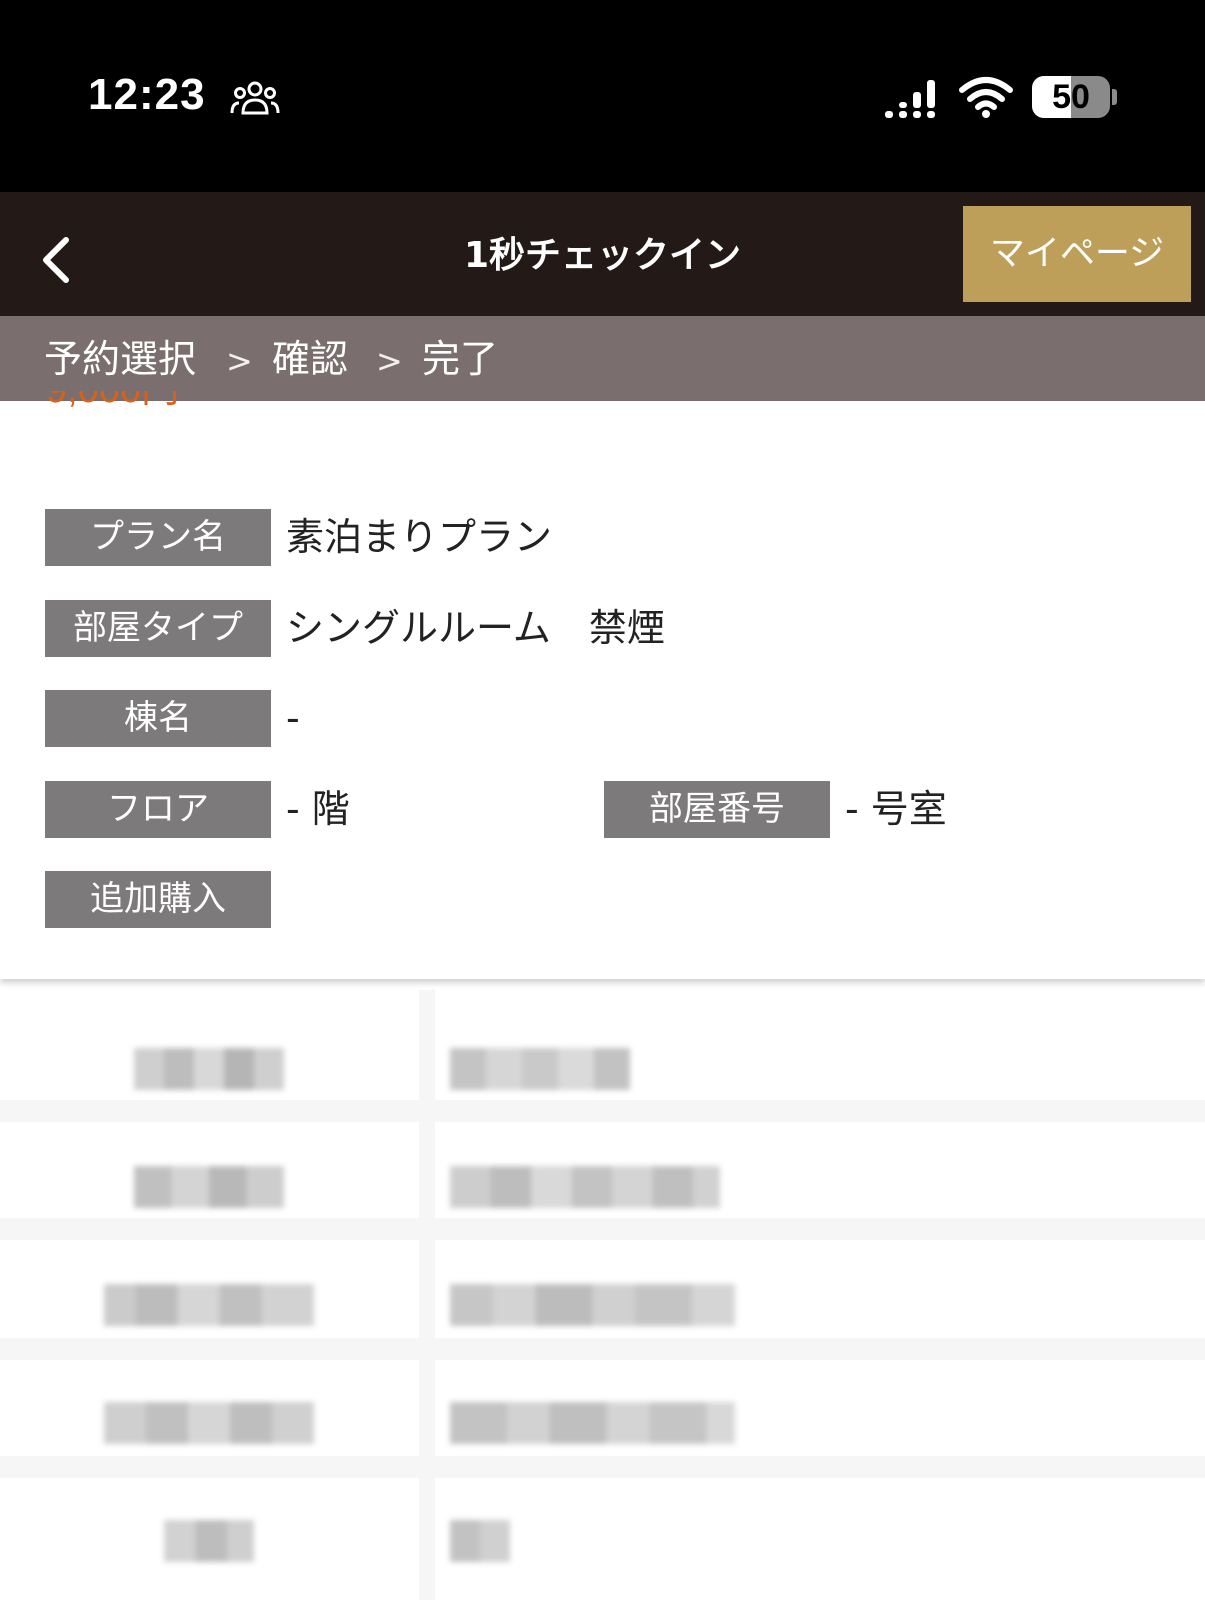 This screenshot has width=1205, height=1600. What do you see at coordinates (475, 628) in the screenshot?
I see `room-type-value: シングルルーム 禁煙` at bounding box center [475, 628].